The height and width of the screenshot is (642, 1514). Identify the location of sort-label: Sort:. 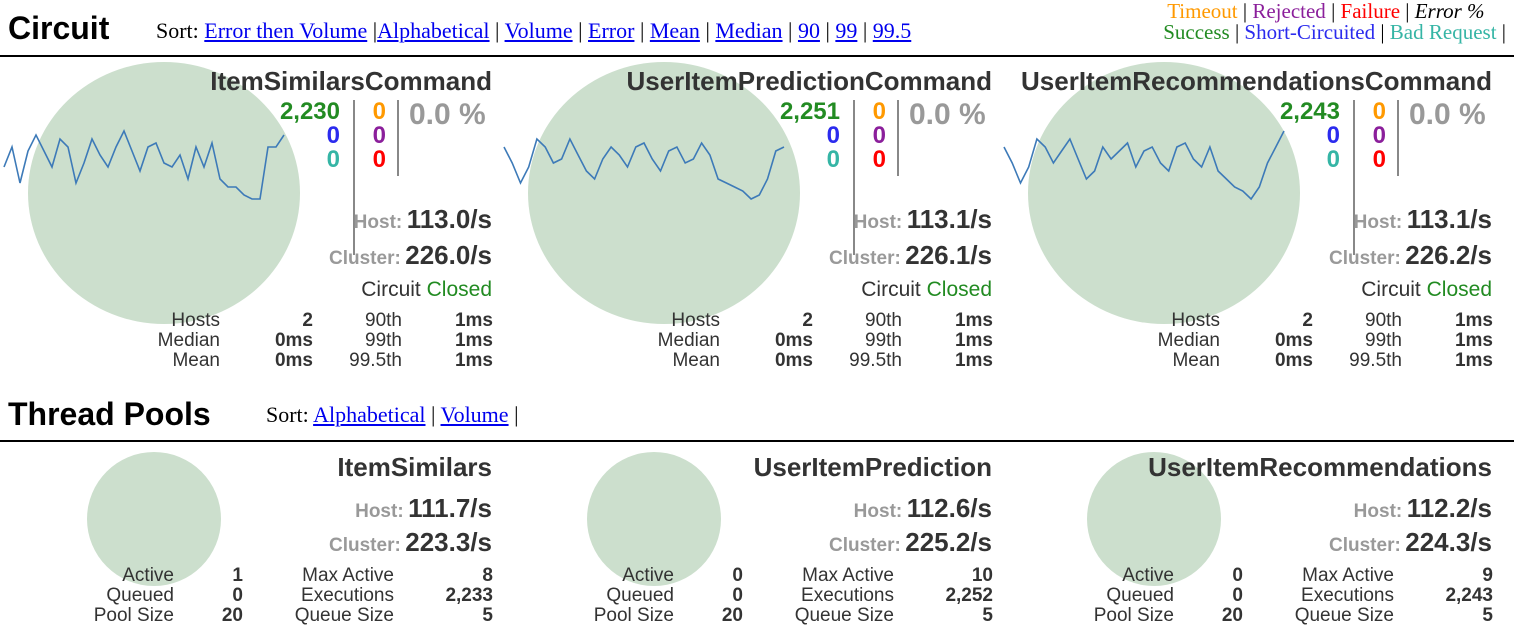
(287, 414).